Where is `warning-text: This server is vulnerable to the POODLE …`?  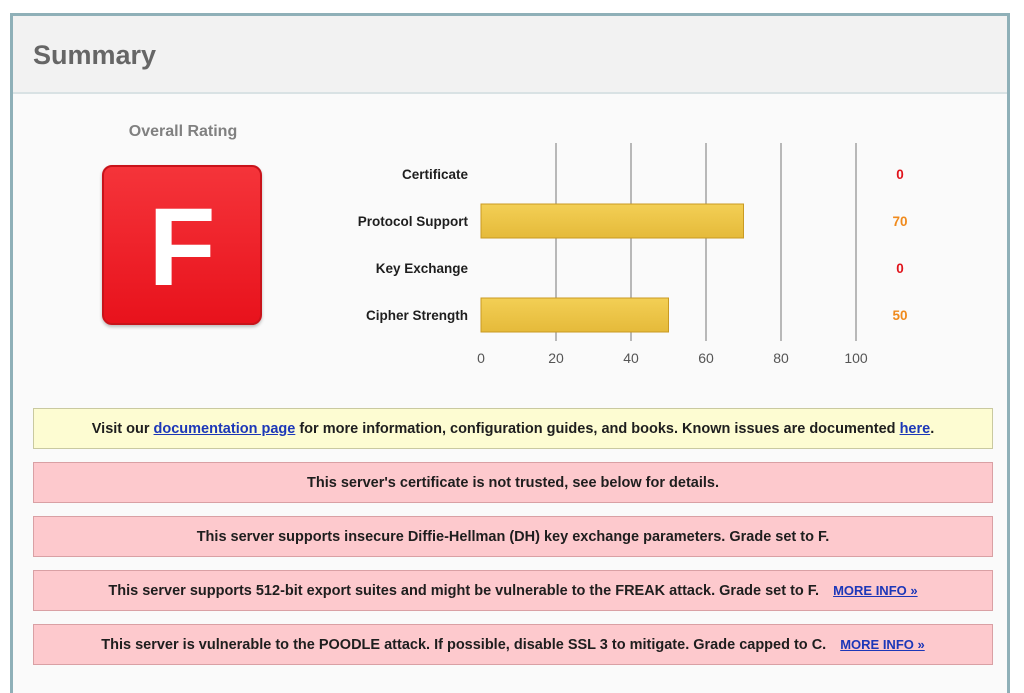 warning-text: This server is vulnerable to the POODLE … is located at coordinates (464, 644).